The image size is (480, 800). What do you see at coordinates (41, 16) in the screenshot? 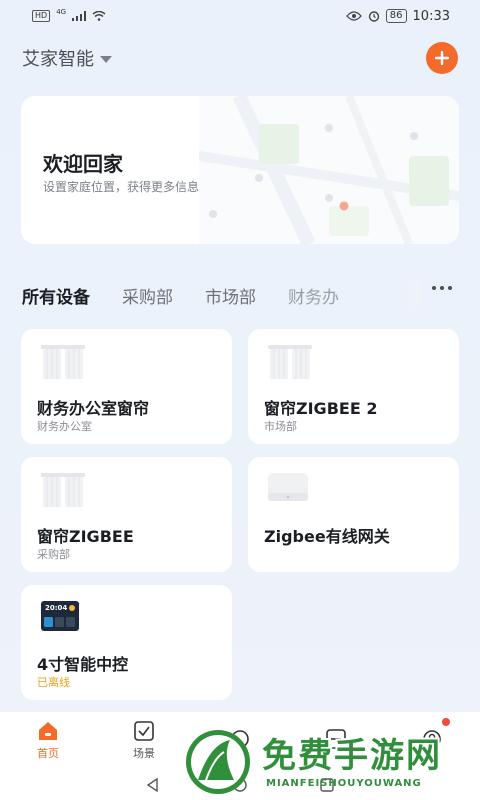
I see `hd-badge: HD` at bounding box center [41, 16].